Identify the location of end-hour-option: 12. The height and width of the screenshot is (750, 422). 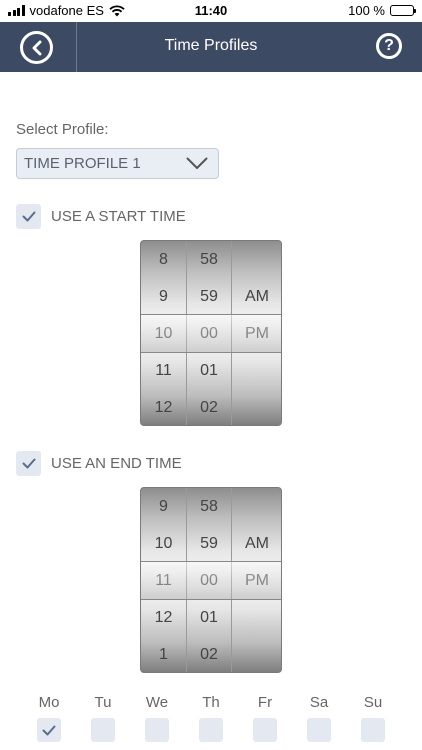
(163, 617).